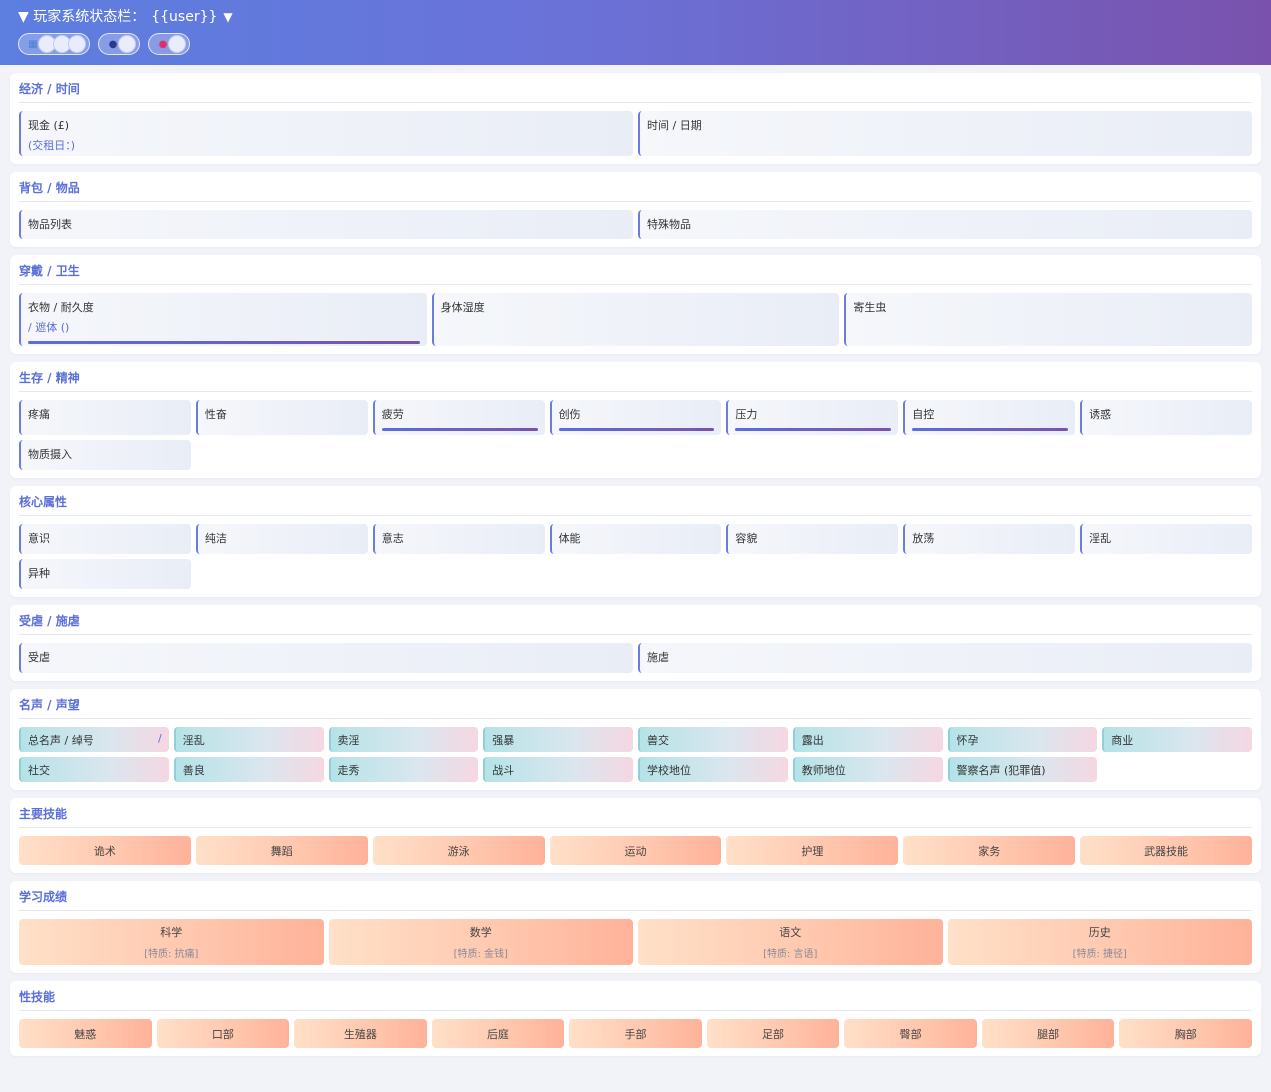  I want to click on sex-skill-card: 口部, so click(223, 1033).